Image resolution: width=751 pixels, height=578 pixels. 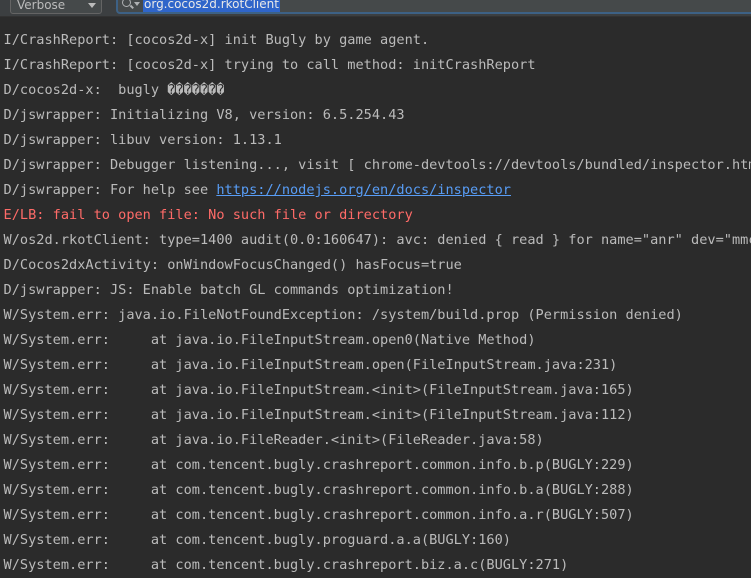 I want to click on log-level-dropdown: Verbose, so click(x=56, y=7).